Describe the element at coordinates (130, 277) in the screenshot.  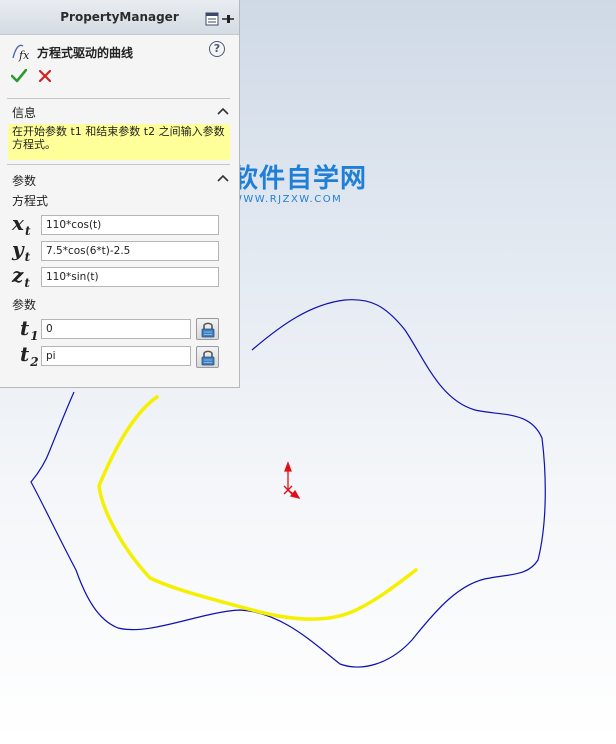
I see `equation-z-input: 110*sin(t)` at that location.